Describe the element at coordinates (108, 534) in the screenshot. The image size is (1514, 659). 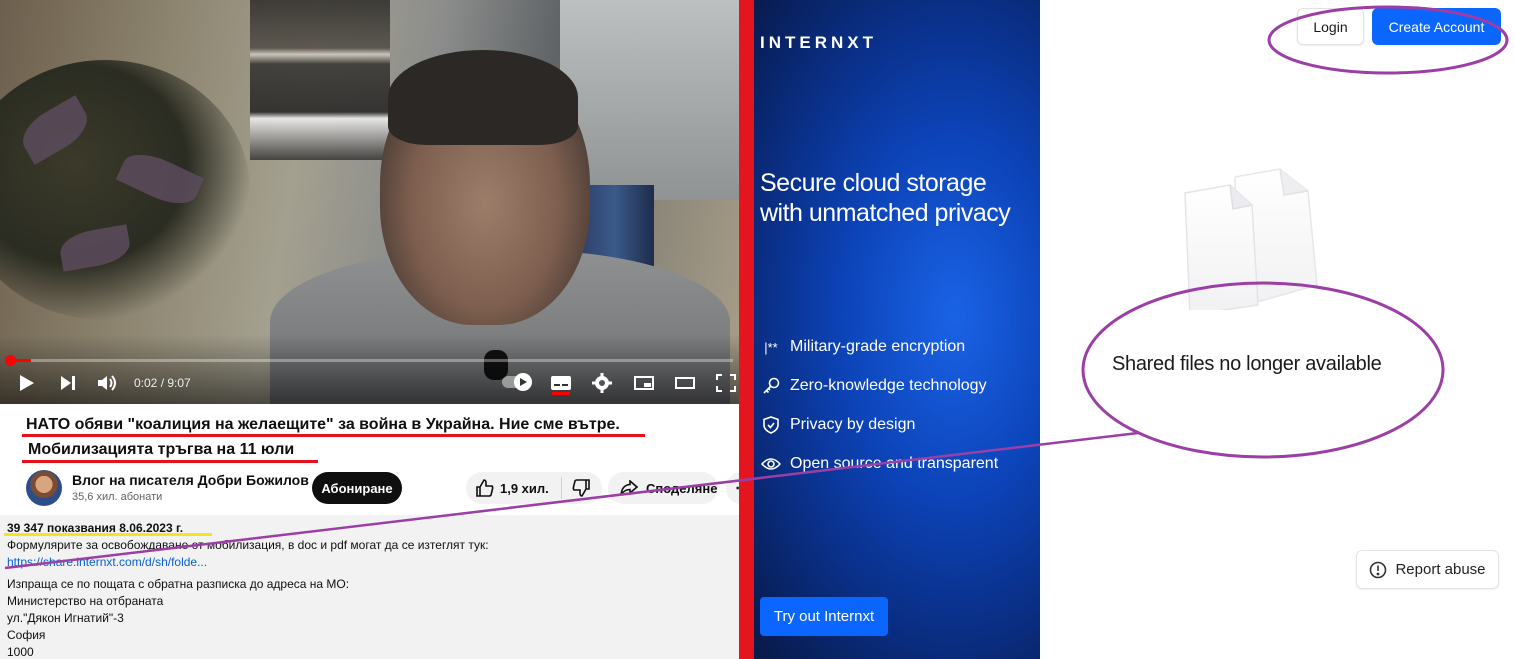
I see `yellow-underline-stats` at that location.